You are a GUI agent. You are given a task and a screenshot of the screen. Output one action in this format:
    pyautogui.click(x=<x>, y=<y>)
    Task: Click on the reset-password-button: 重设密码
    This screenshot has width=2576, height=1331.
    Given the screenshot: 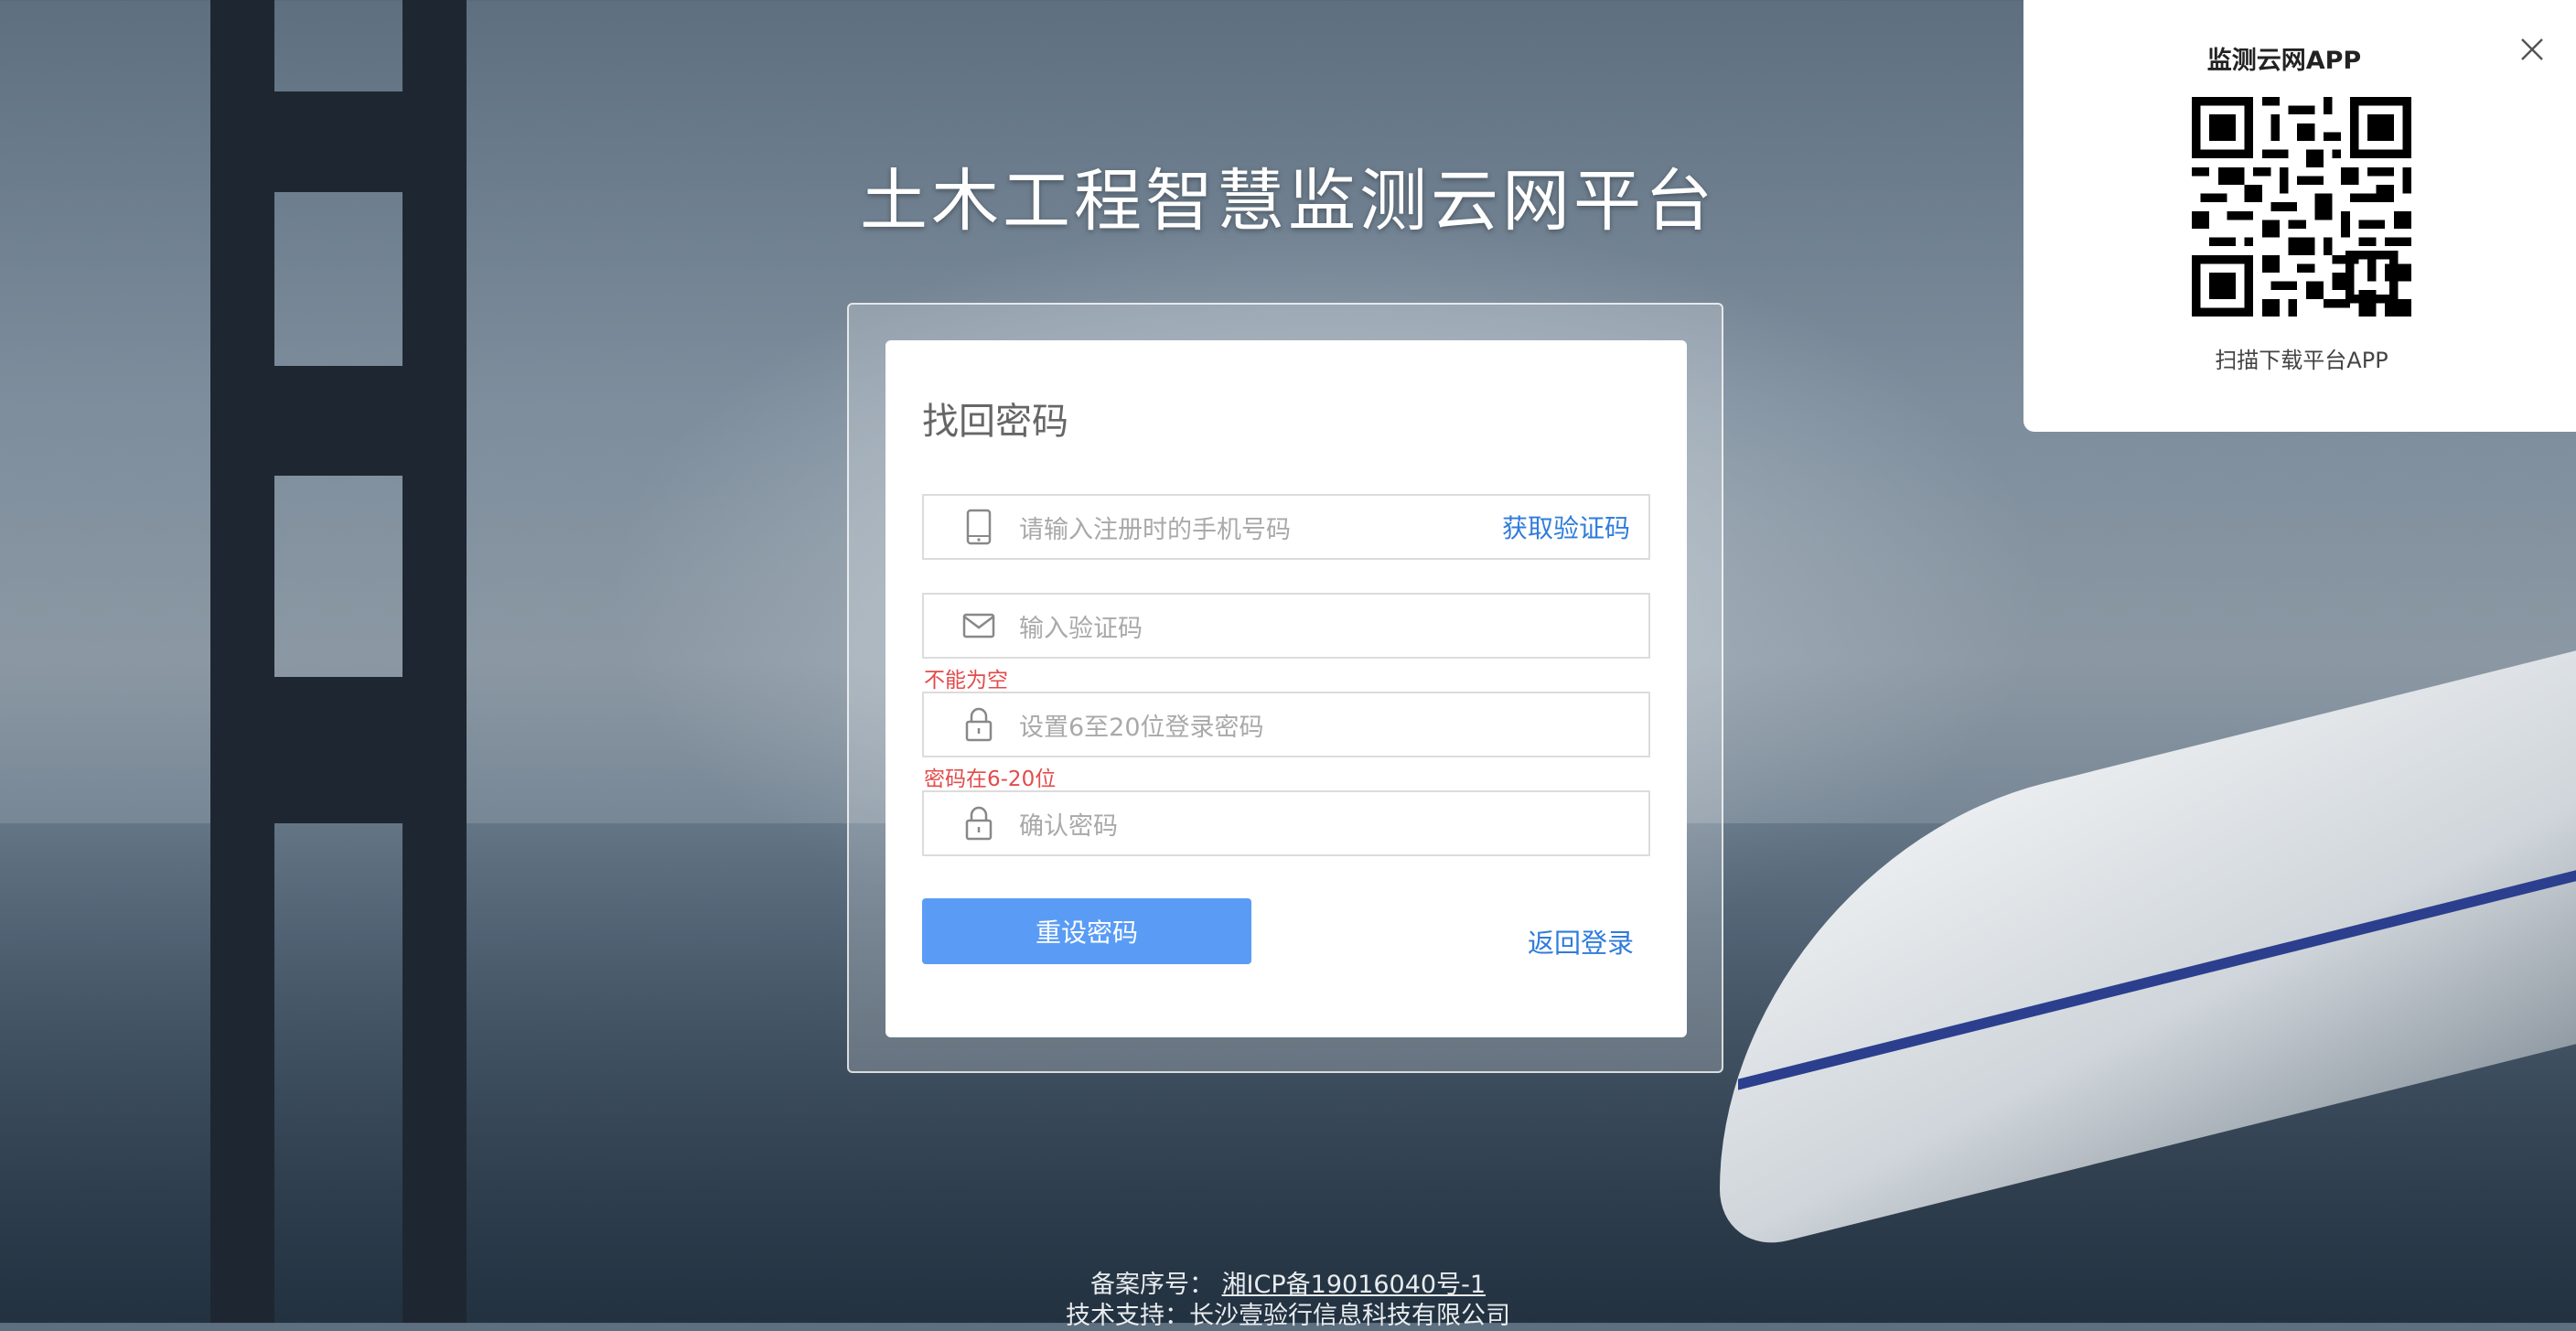 What is the action you would take?
    pyautogui.click(x=1086, y=931)
    